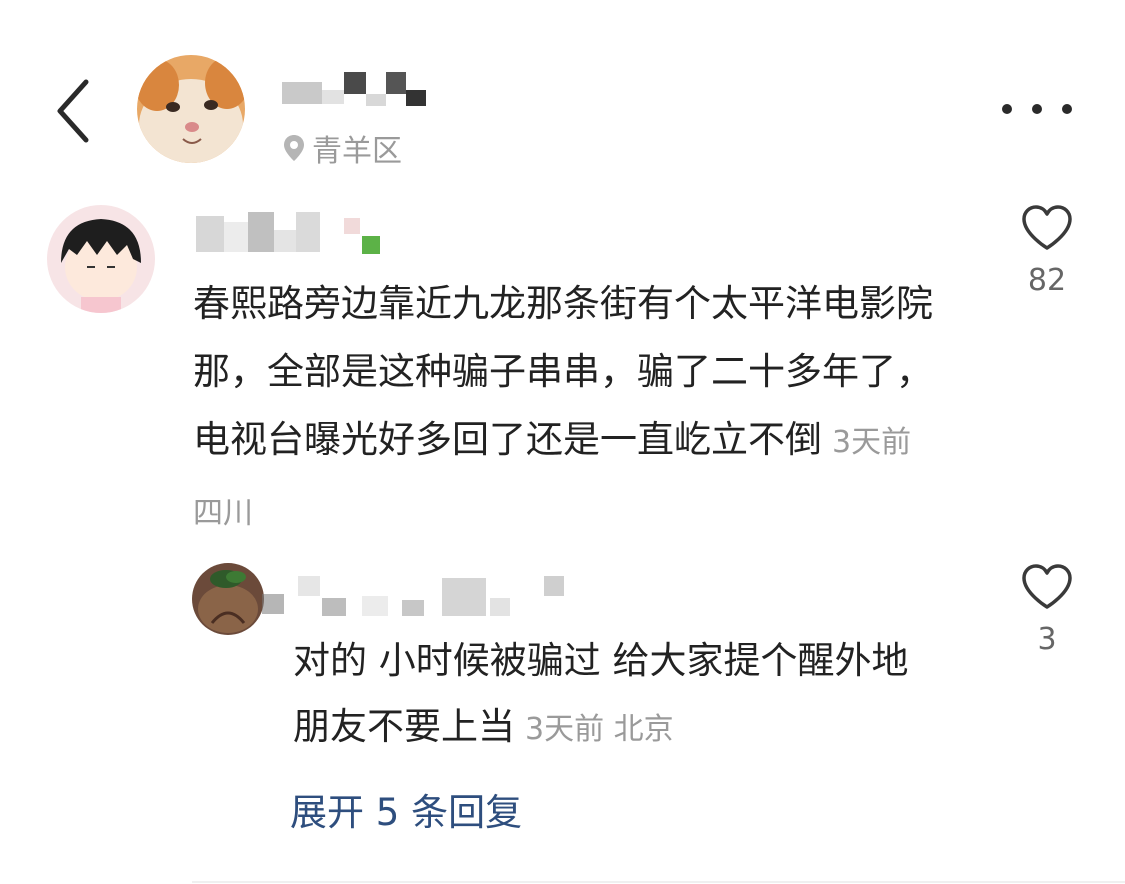 The width and height of the screenshot is (1125, 884). Describe the element at coordinates (101, 259) in the screenshot. I see `commenter-avatar` at that location.